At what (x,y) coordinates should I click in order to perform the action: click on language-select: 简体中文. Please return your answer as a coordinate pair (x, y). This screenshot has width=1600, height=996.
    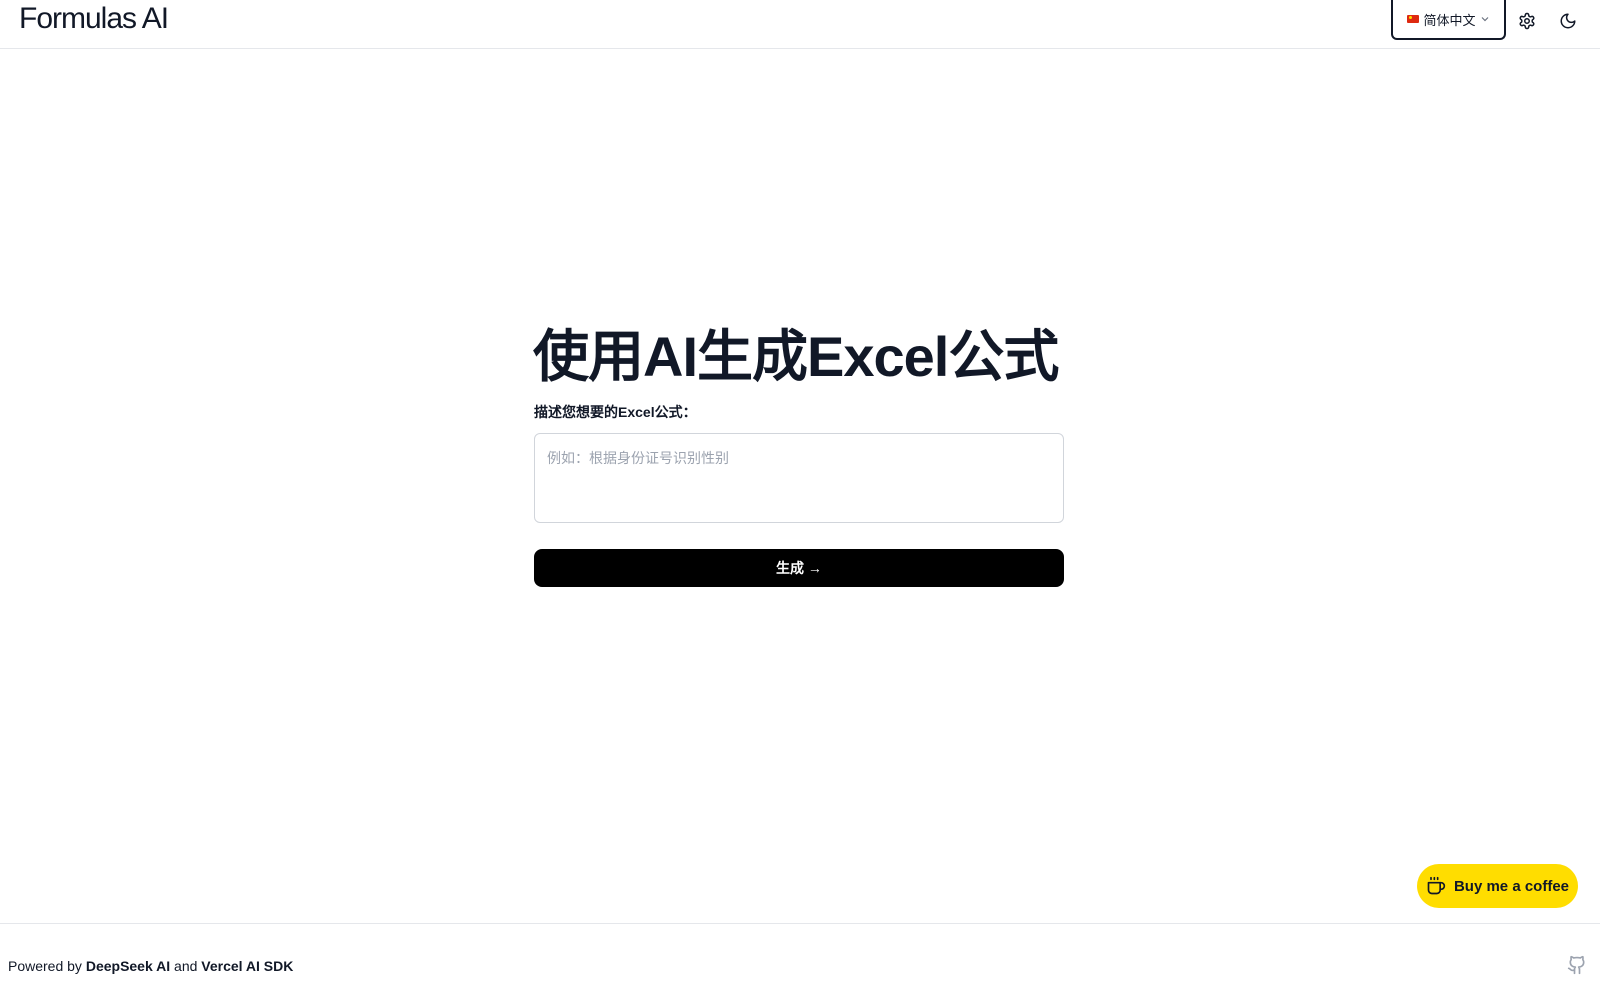
    Looking at the image, I should click on (1448, 20).